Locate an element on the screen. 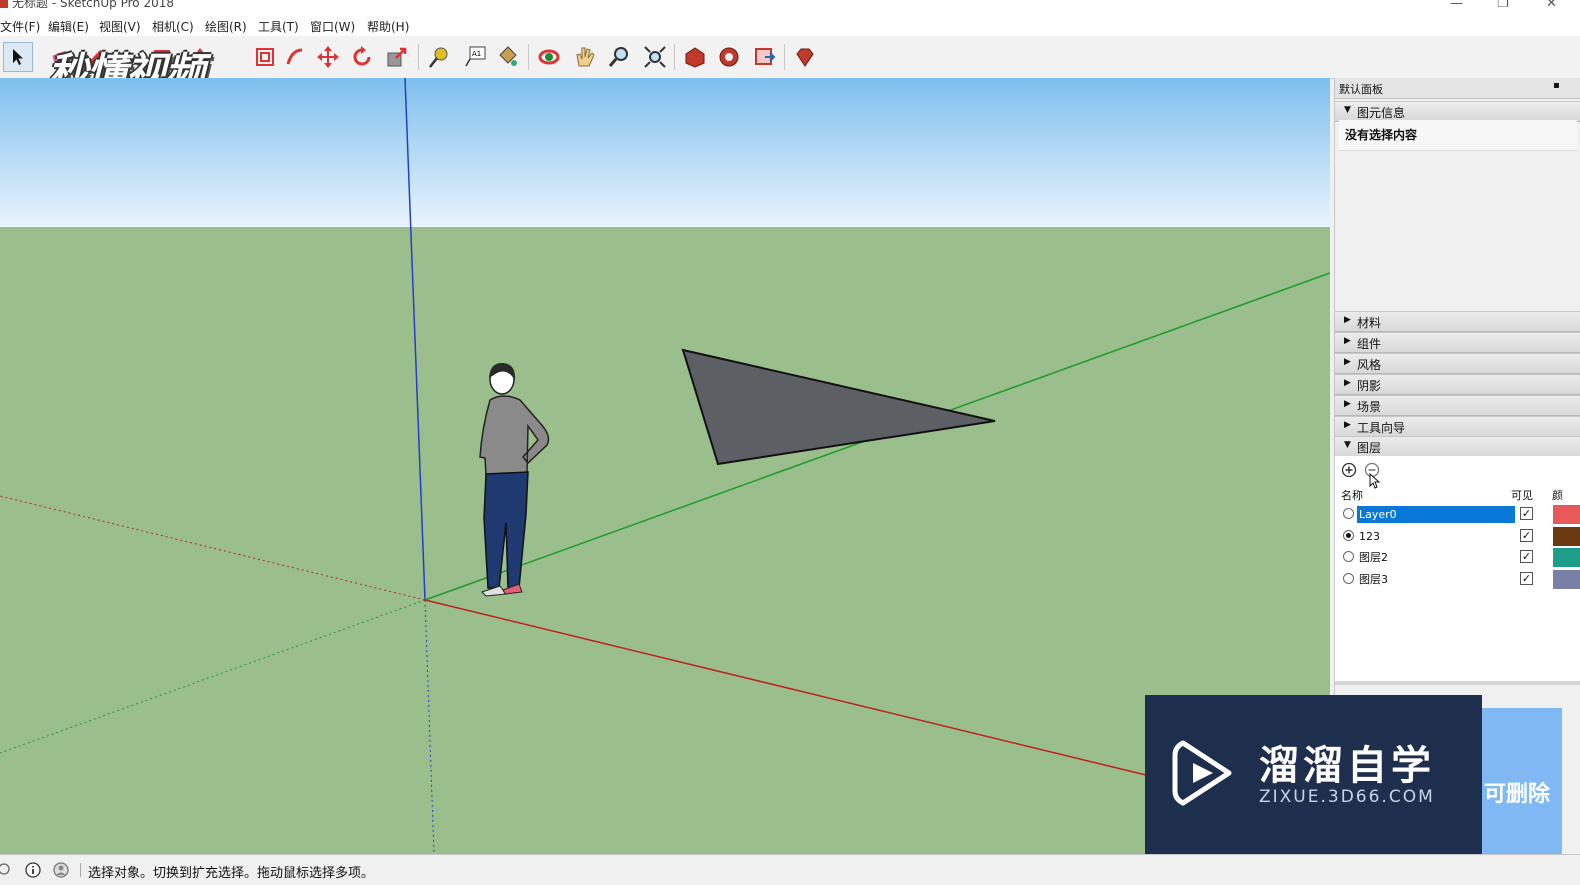 Image resolution: width=1580 pixels, height=885 pixels. section-instructor: ▶ 工具向导 is located at coordinates (1457, 426).